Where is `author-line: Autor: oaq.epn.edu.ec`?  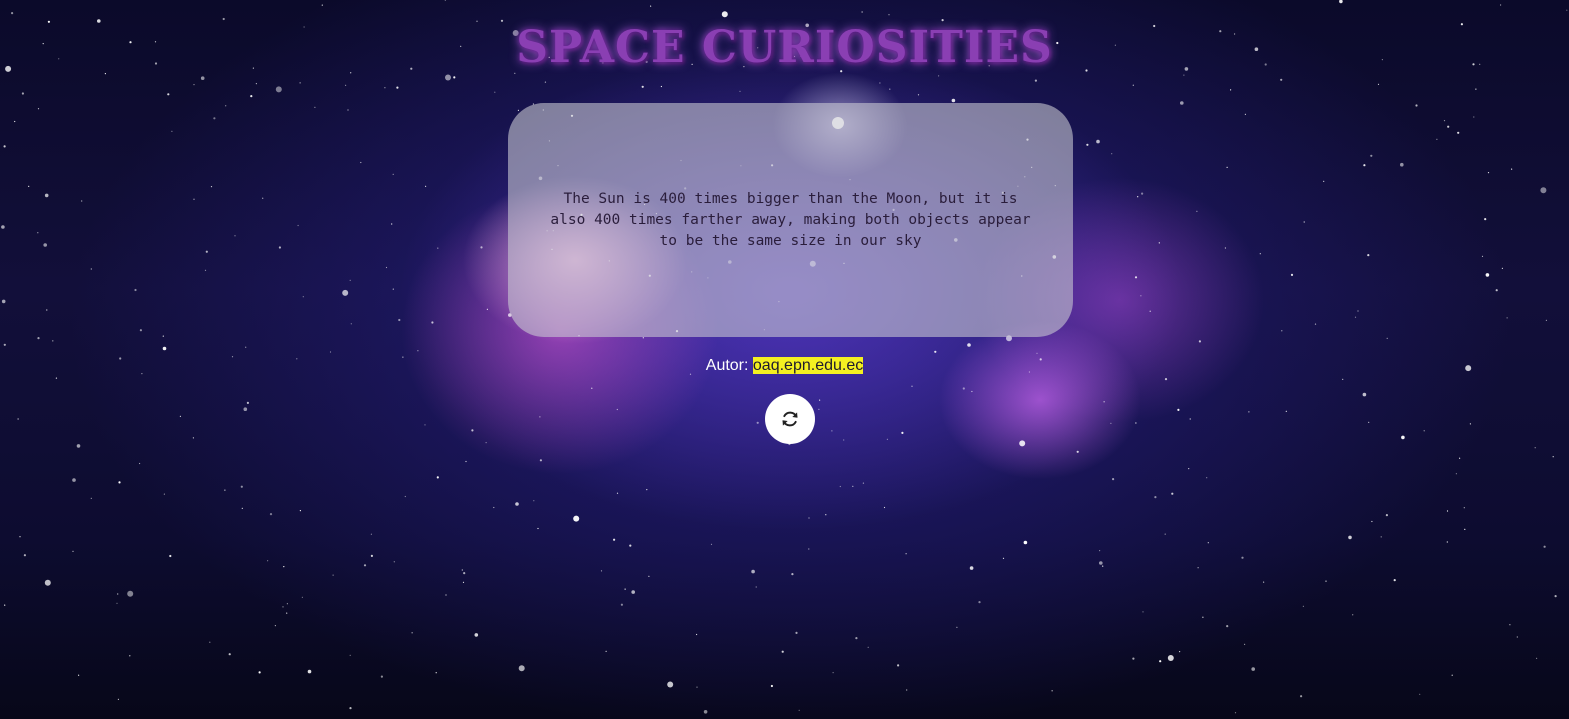 author-line: Autor: oaq.epn.edu.ec is located at coordinates (784, 366).